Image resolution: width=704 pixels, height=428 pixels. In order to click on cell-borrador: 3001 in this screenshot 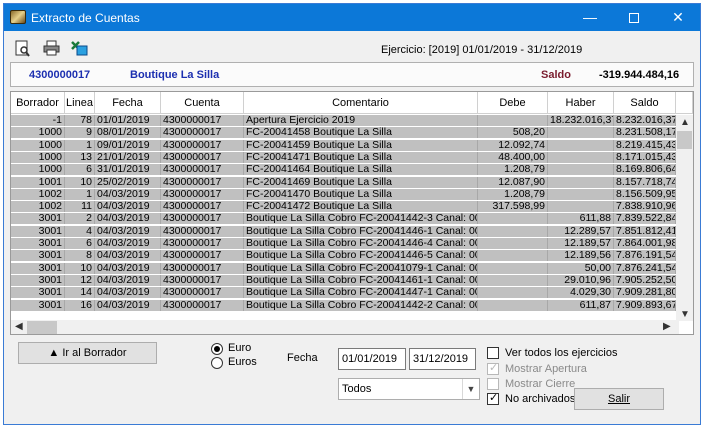, I will do `click(38, 231)`.